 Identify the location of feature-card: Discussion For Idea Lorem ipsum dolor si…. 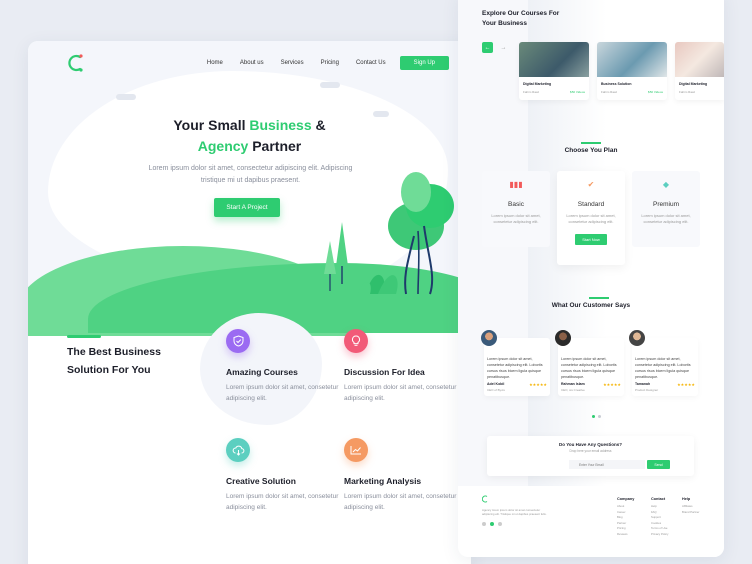
(404, 366).